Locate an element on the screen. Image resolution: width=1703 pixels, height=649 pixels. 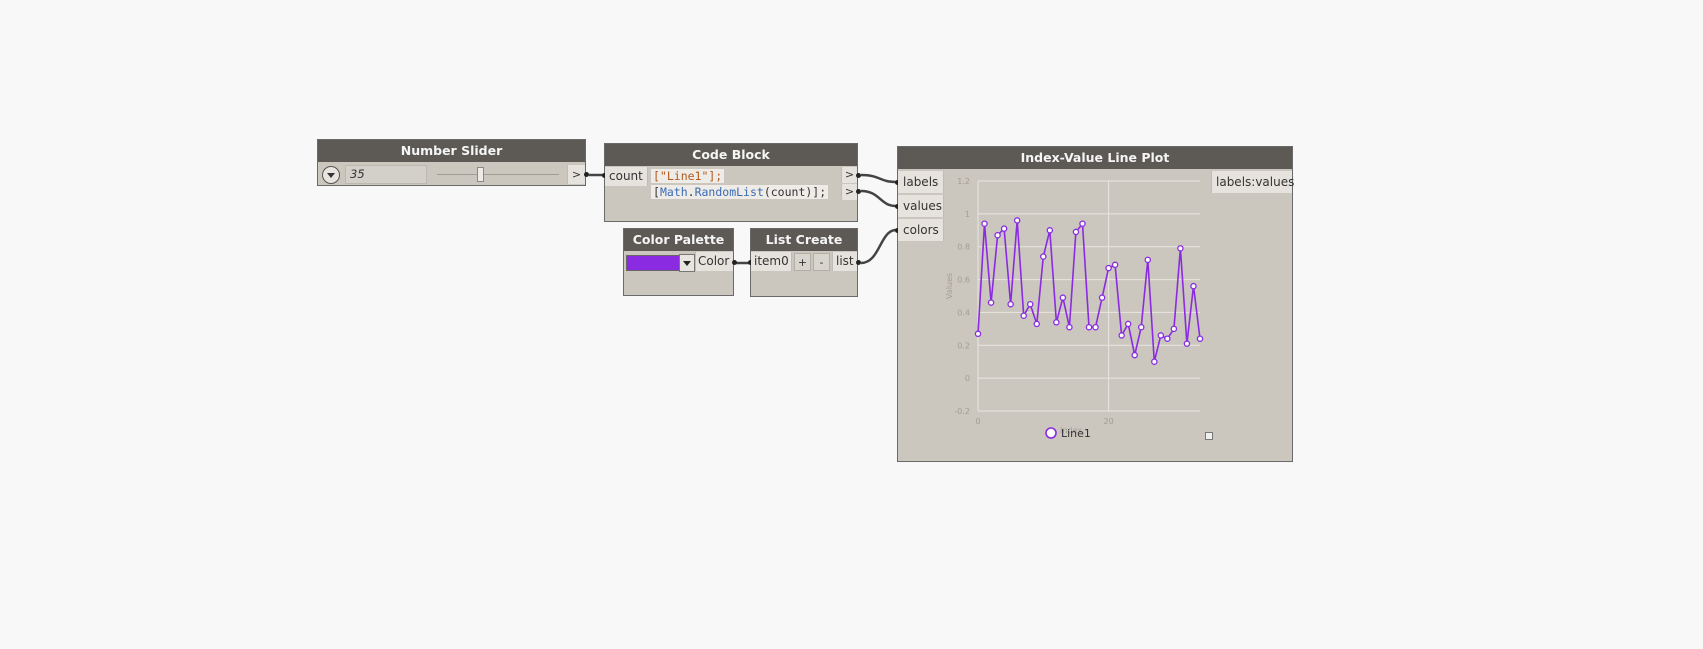
port-label: count is located at coordinates (626, 176).